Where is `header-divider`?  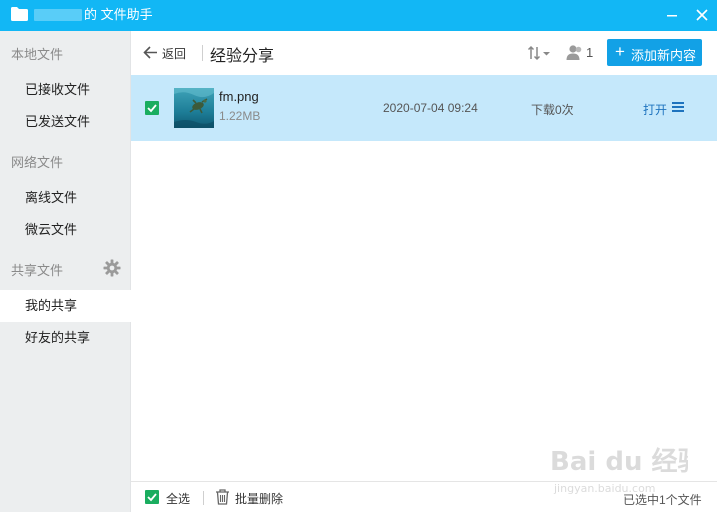 header-divider is located at coordinates (202, 53).